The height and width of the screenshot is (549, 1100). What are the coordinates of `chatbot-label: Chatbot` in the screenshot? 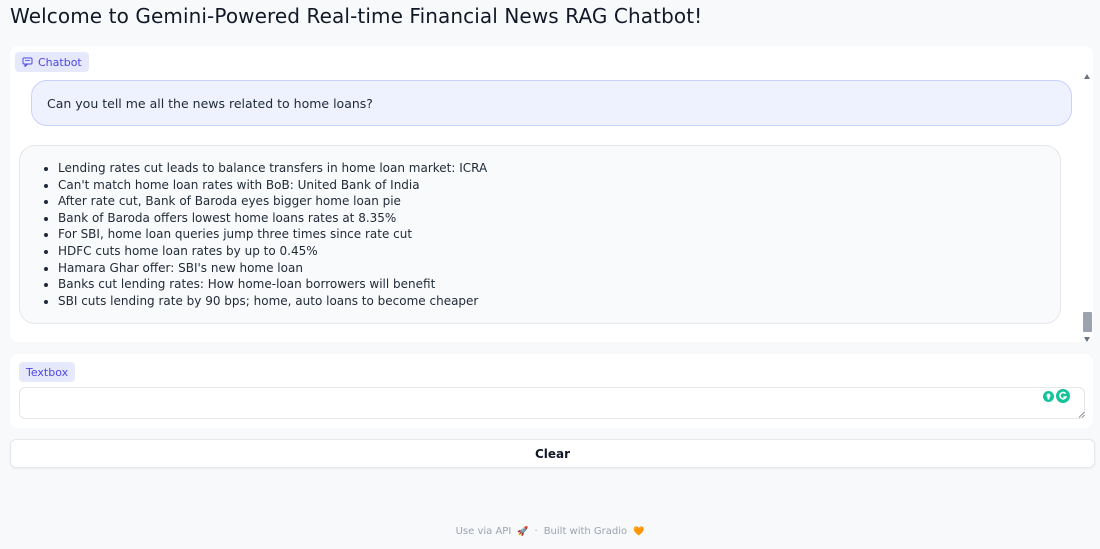 It's located at (52, 62).